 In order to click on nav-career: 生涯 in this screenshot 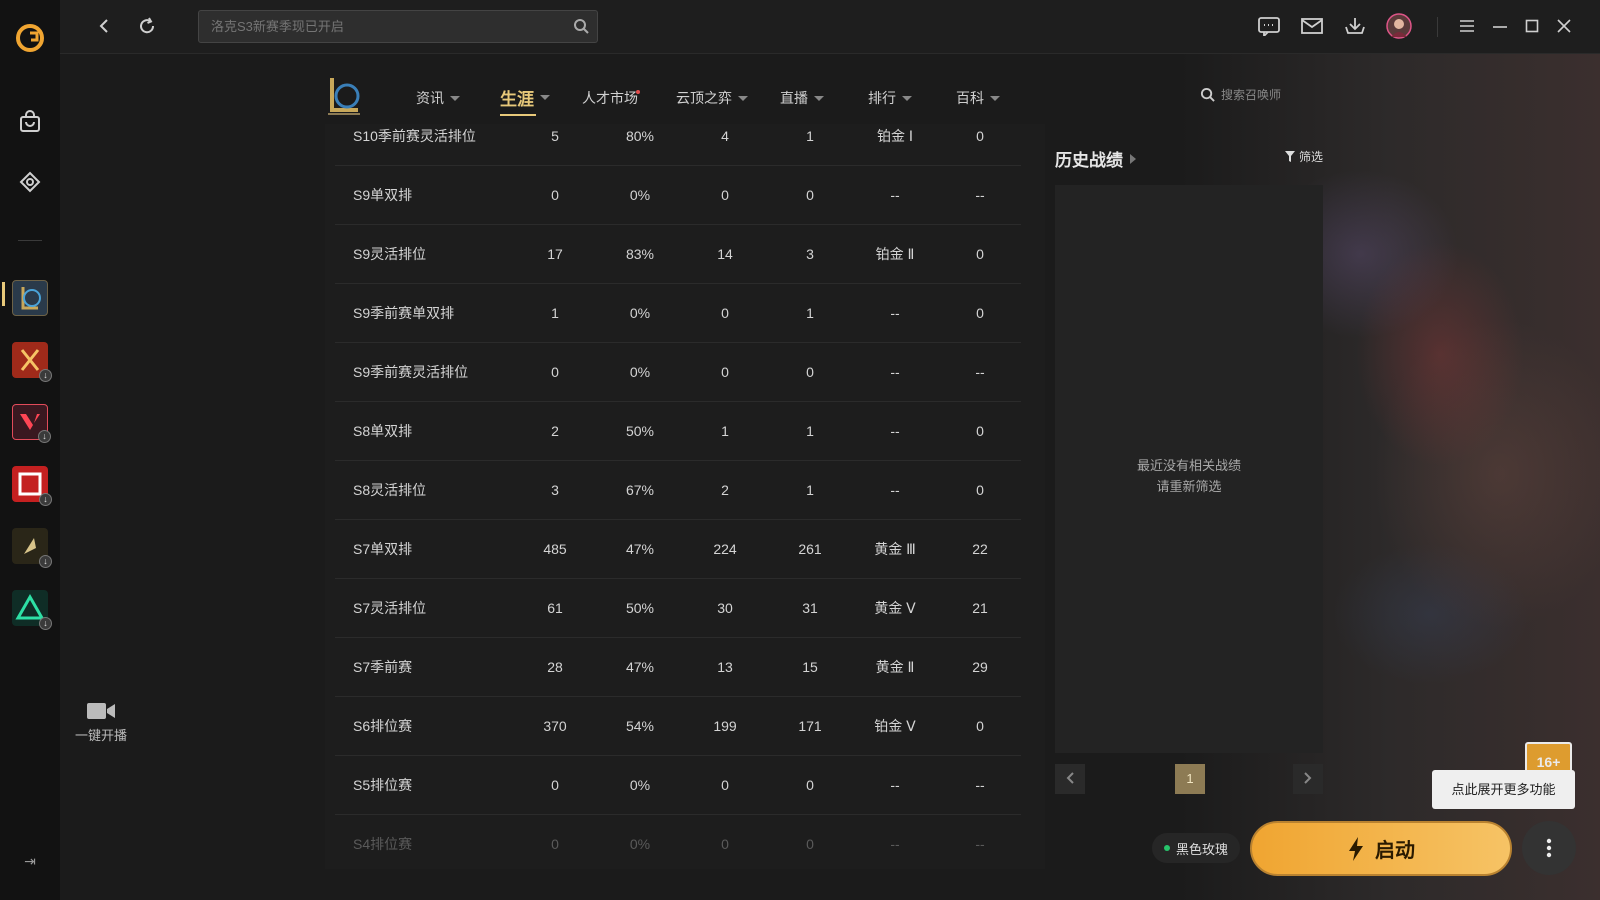, I will do `click(525, 100)`.